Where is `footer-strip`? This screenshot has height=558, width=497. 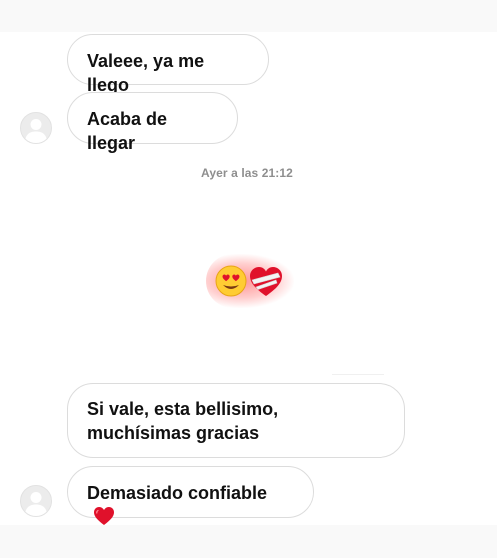 footer-strip is located at coordinates (248, 541).